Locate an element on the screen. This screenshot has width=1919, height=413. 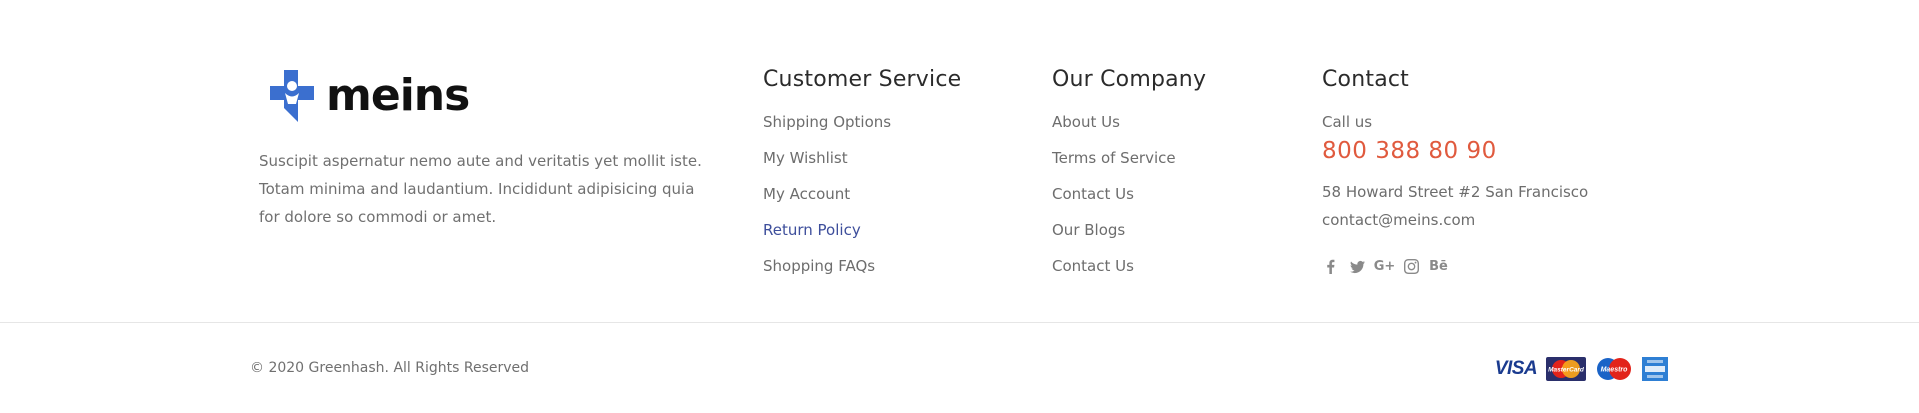
maestro-icon: Maestro is located at coordinates (1614, 369).